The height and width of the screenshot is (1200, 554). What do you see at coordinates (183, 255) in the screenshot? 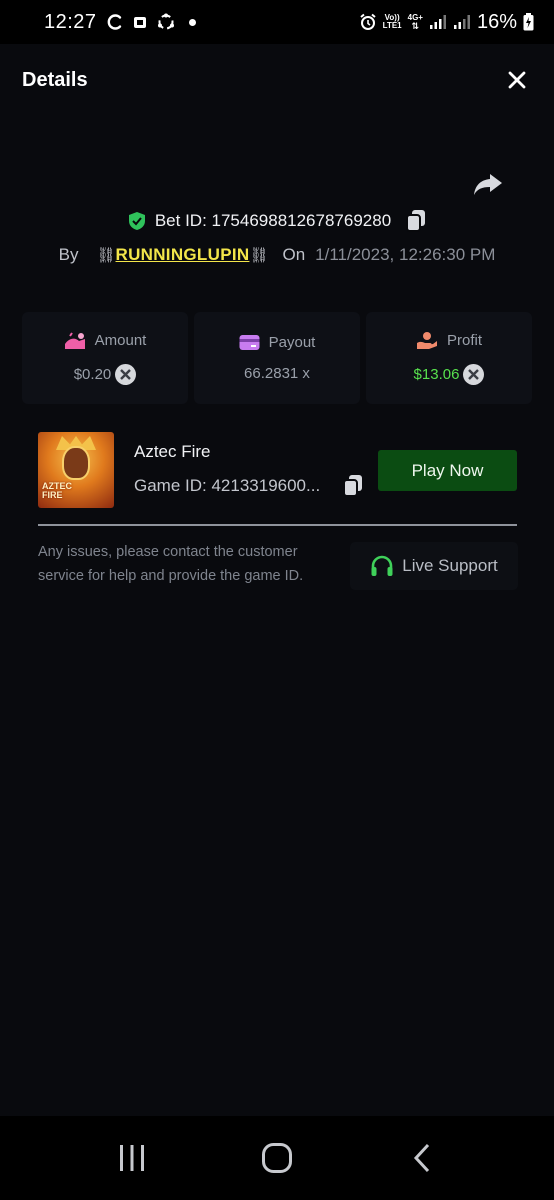
I see `username-link: RUNNINGLUPIN` at bounding box center [183, 255].